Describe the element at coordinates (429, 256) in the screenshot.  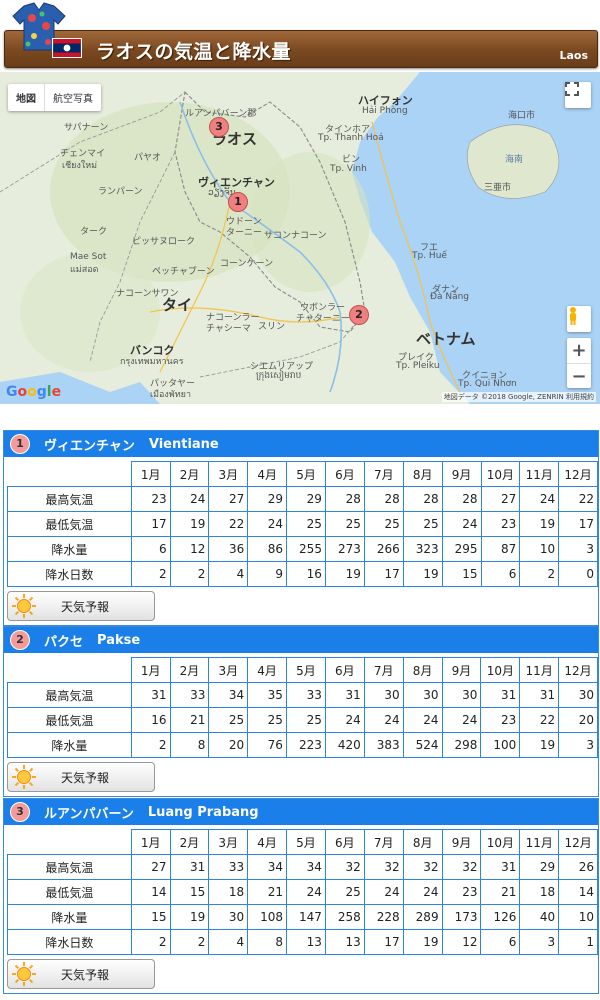
I see `map-label: Tp. Huế` at that location.